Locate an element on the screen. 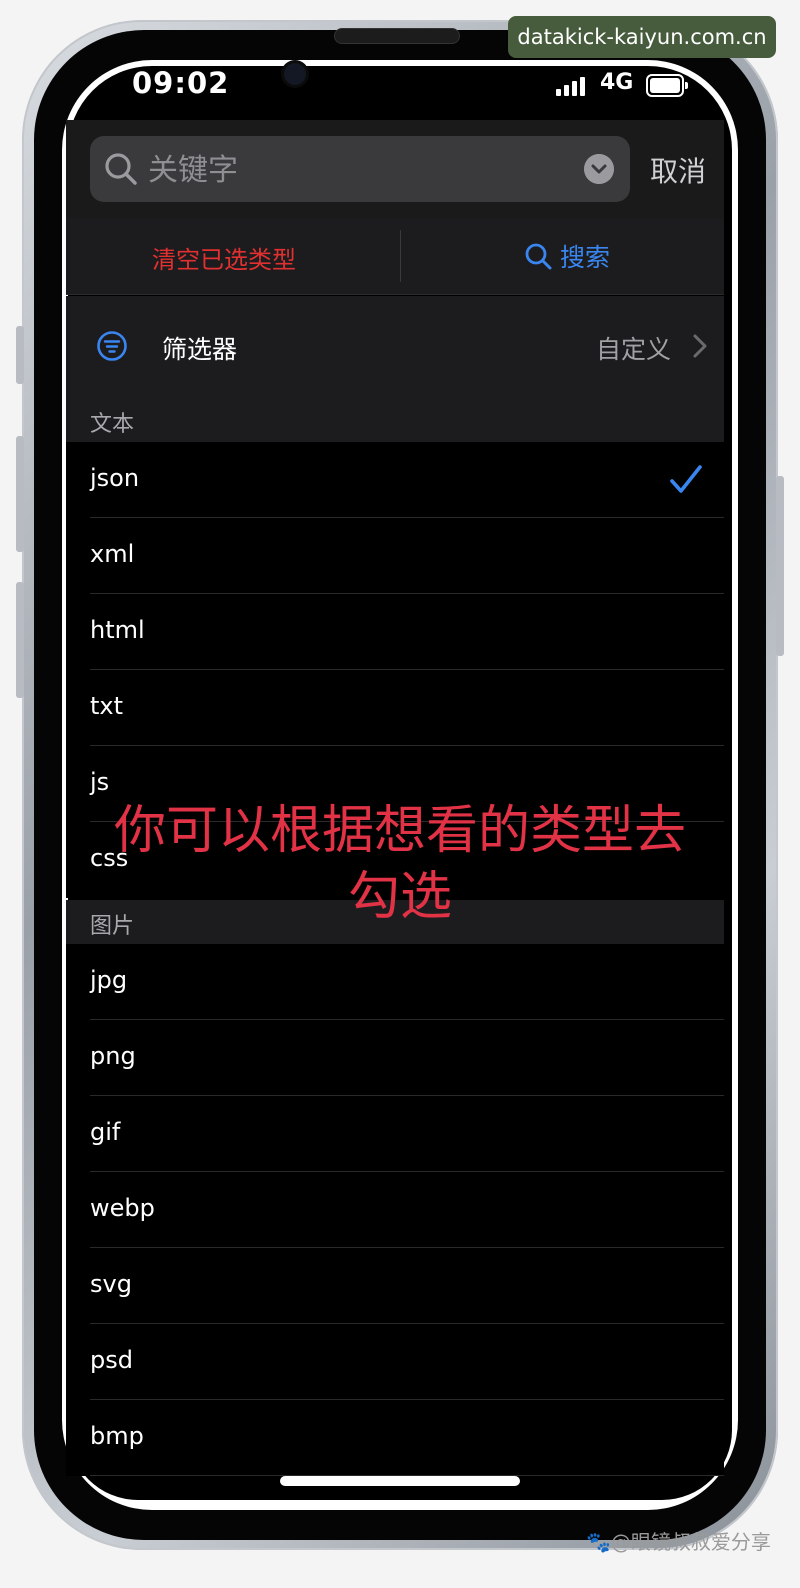 The image size is (800, 1588). search-input is located at coordinates (358, 170).